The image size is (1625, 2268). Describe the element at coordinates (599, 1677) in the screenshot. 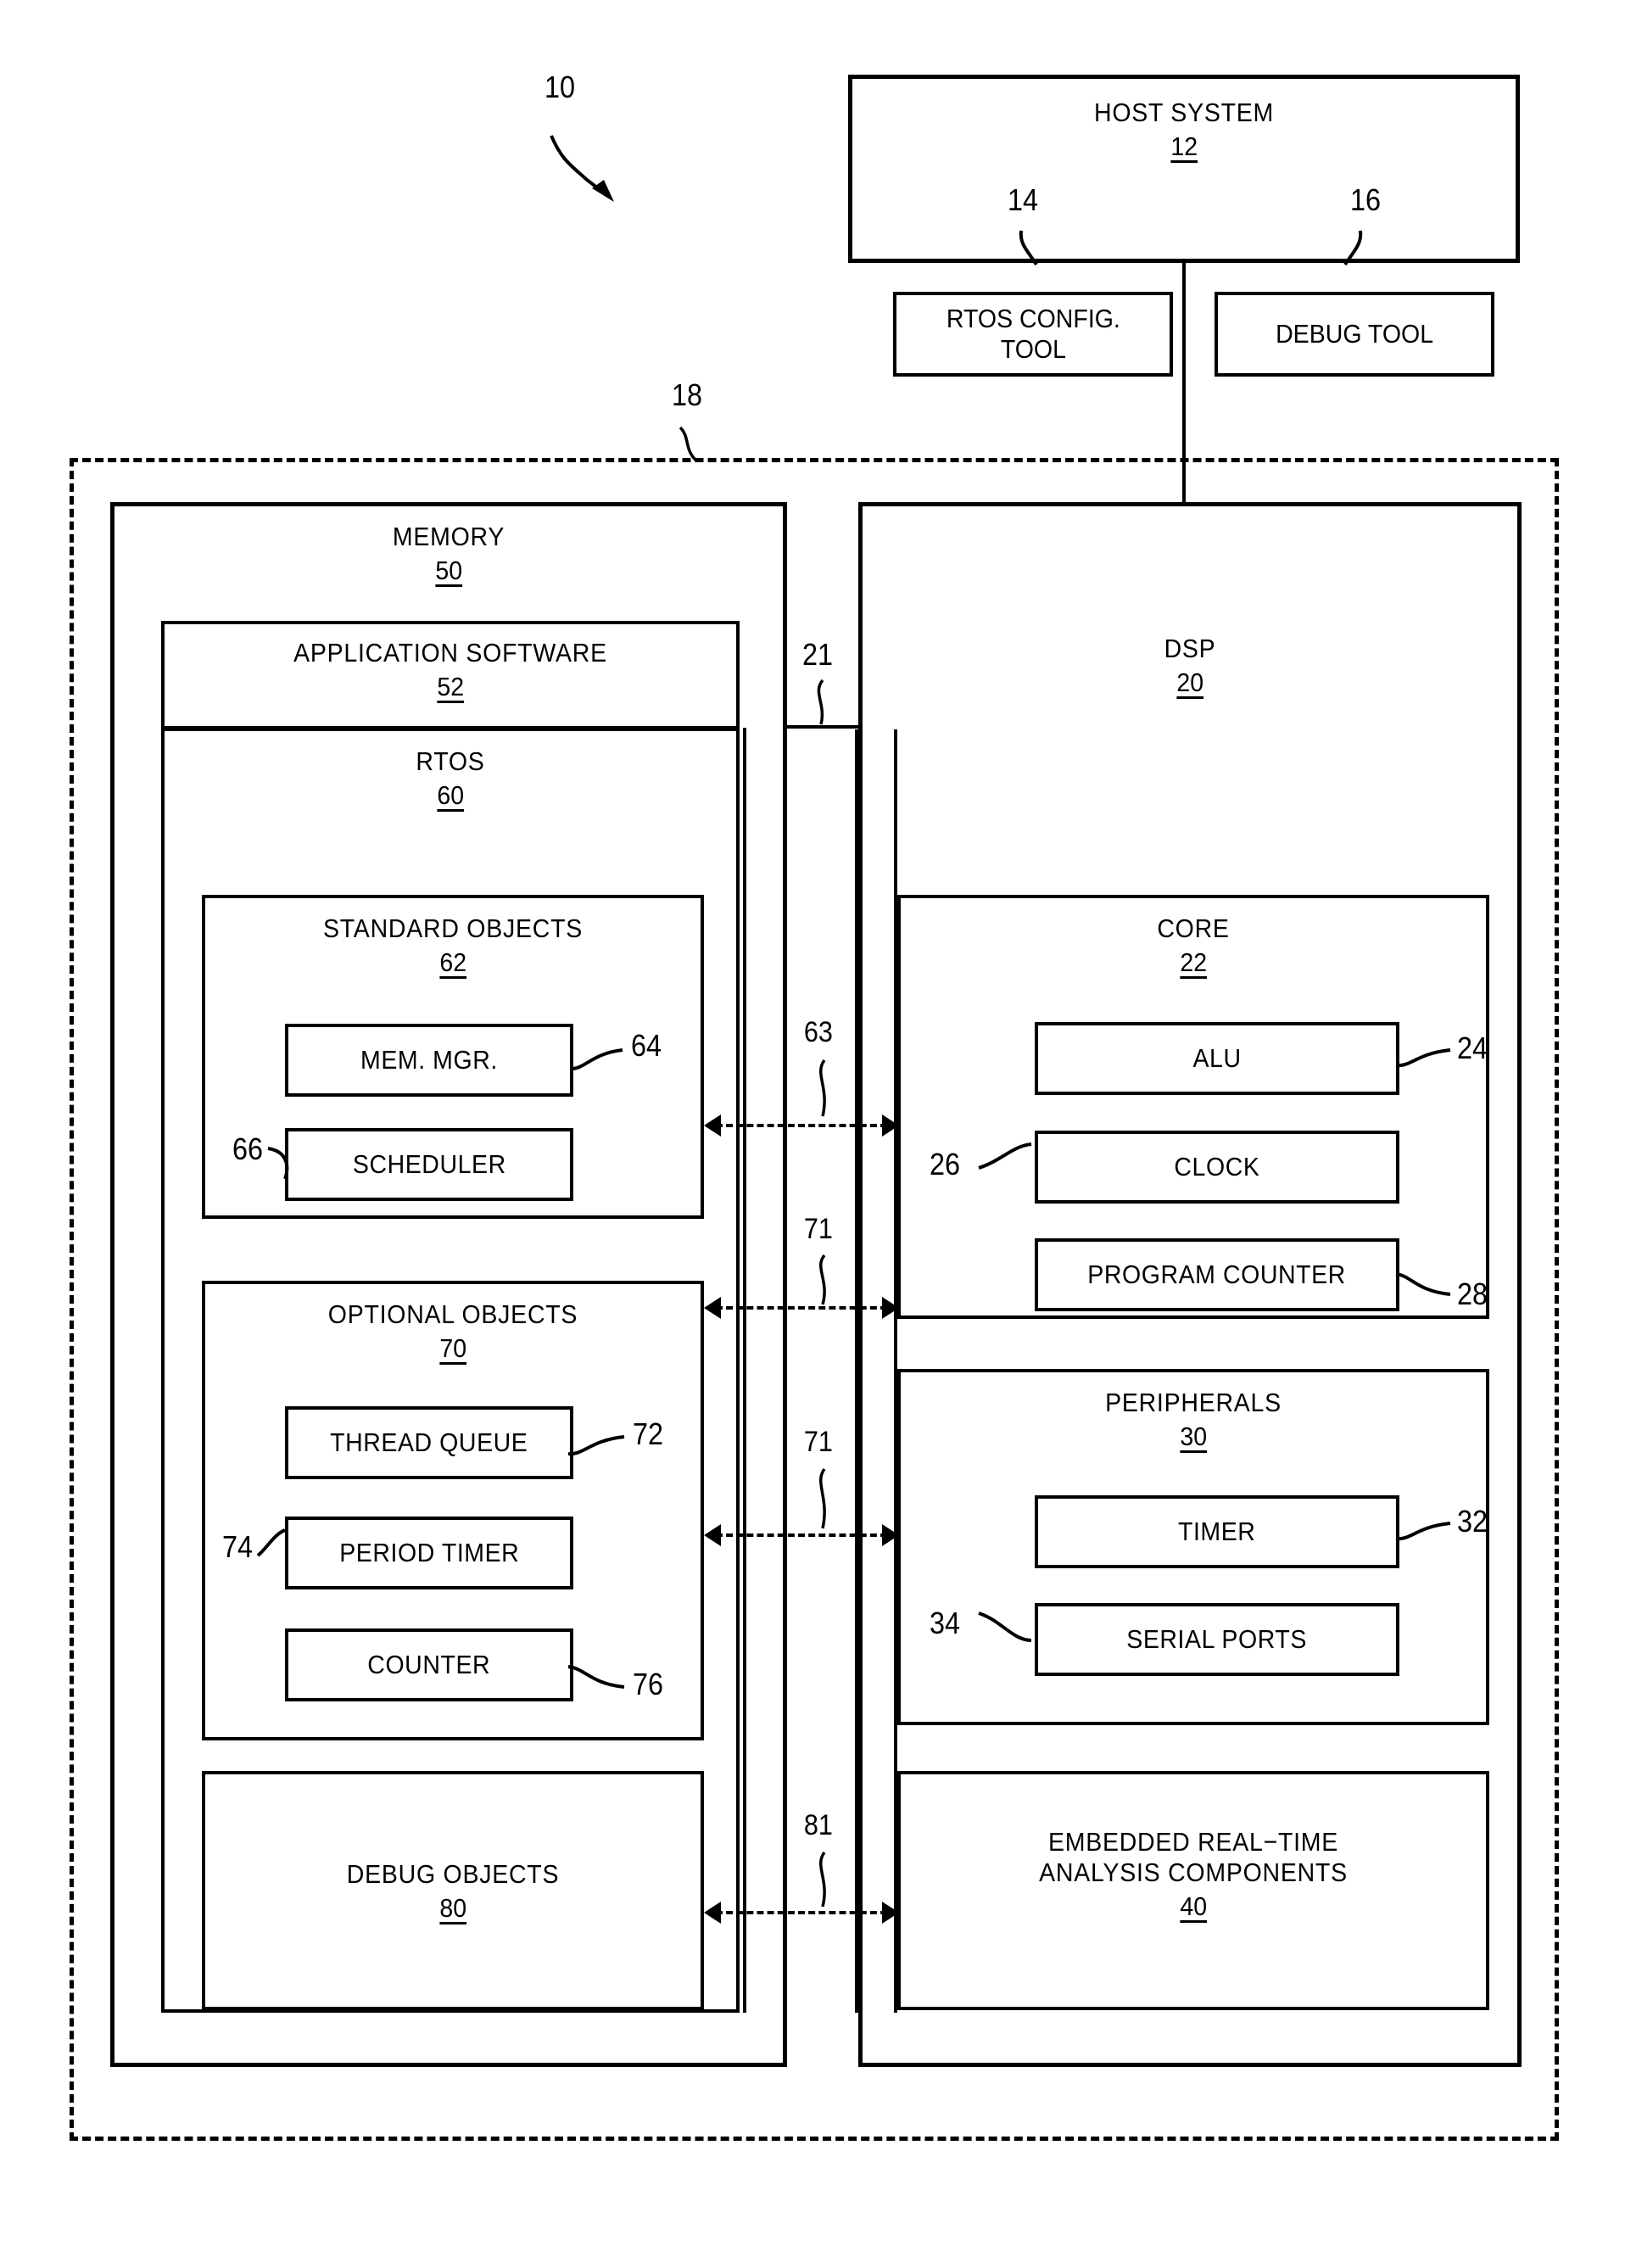

I see `ref-76-leader` at that location.